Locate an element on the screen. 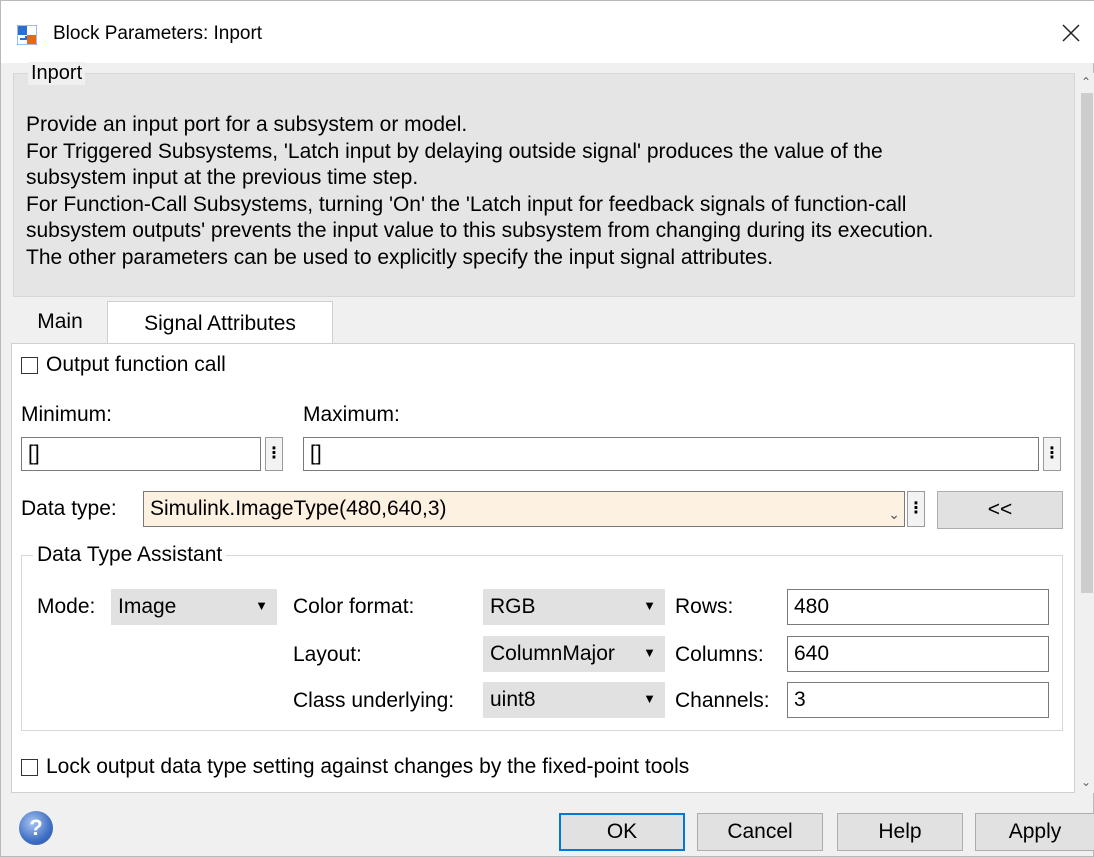 Image resolution: width=1094 pixels, height=857 pixels. minimum-options-icon: ⋮ is located at coordinates (274, 454).